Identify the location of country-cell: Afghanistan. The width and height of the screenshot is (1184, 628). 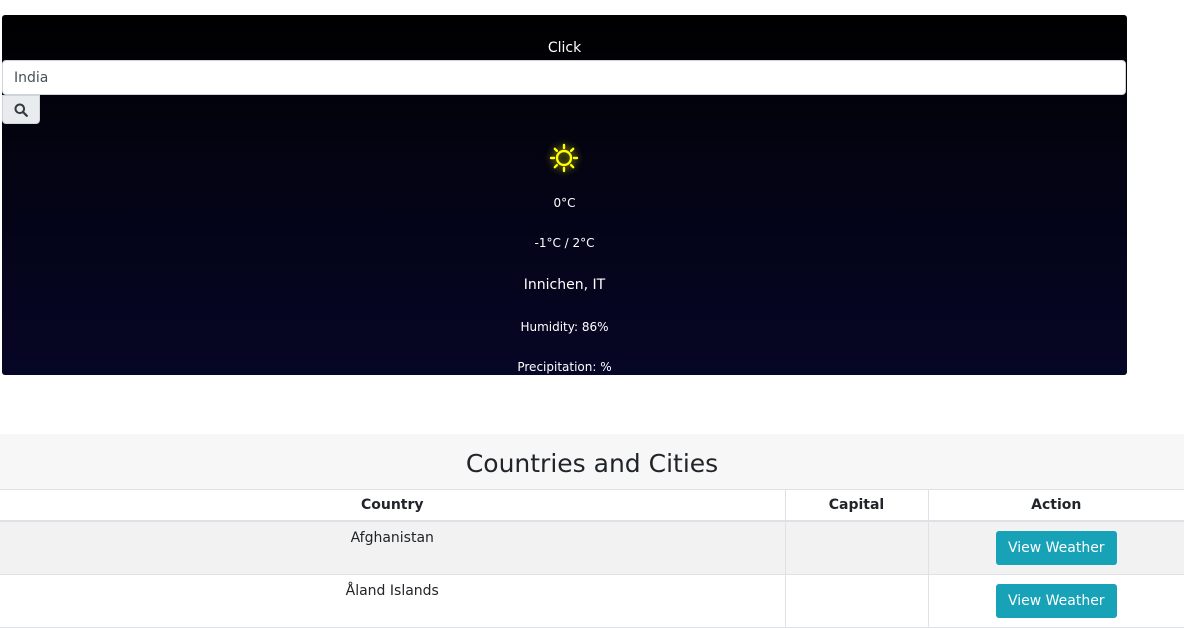
(393, 548).